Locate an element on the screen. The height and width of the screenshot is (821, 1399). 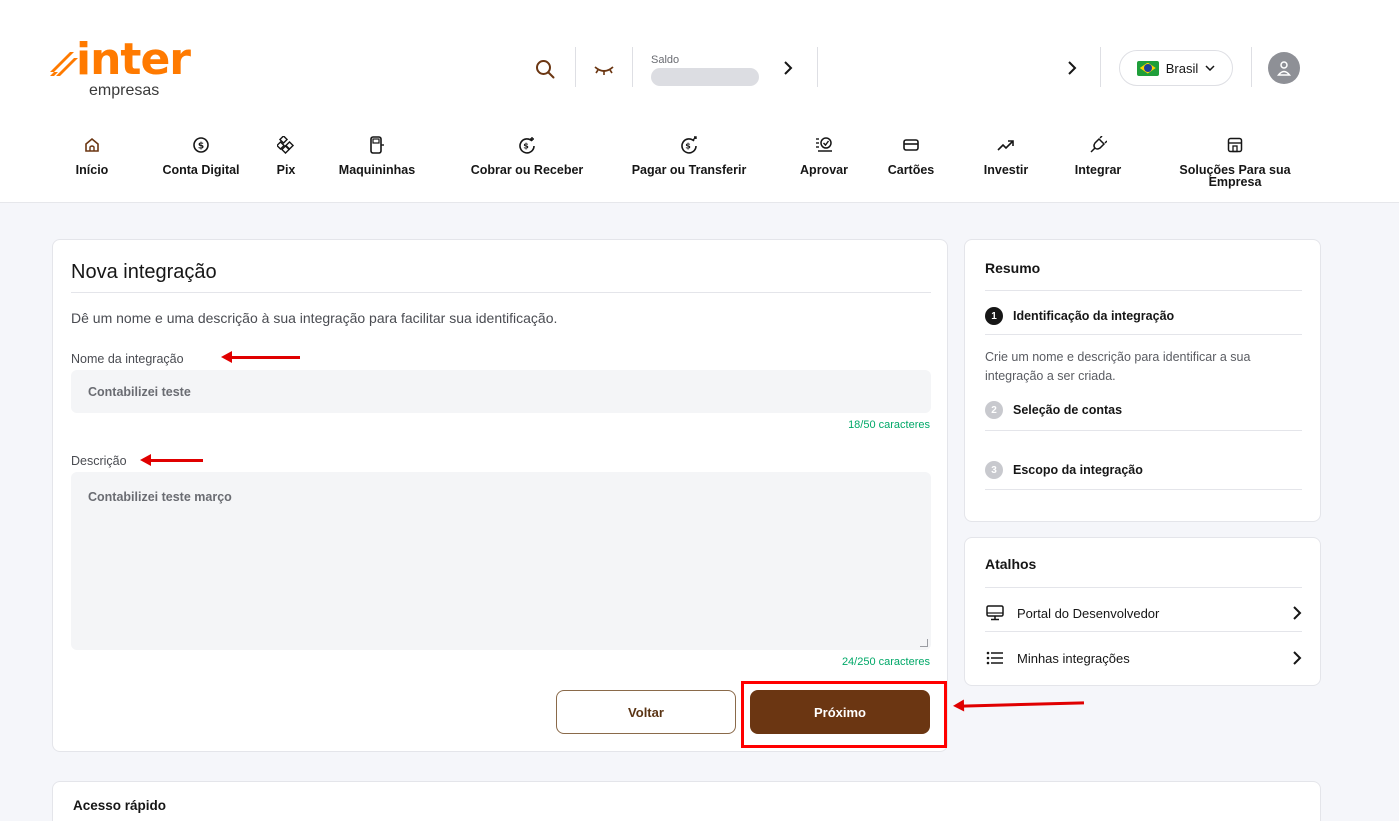
country-selector: Brasil is located at coordinates (1176, 68).